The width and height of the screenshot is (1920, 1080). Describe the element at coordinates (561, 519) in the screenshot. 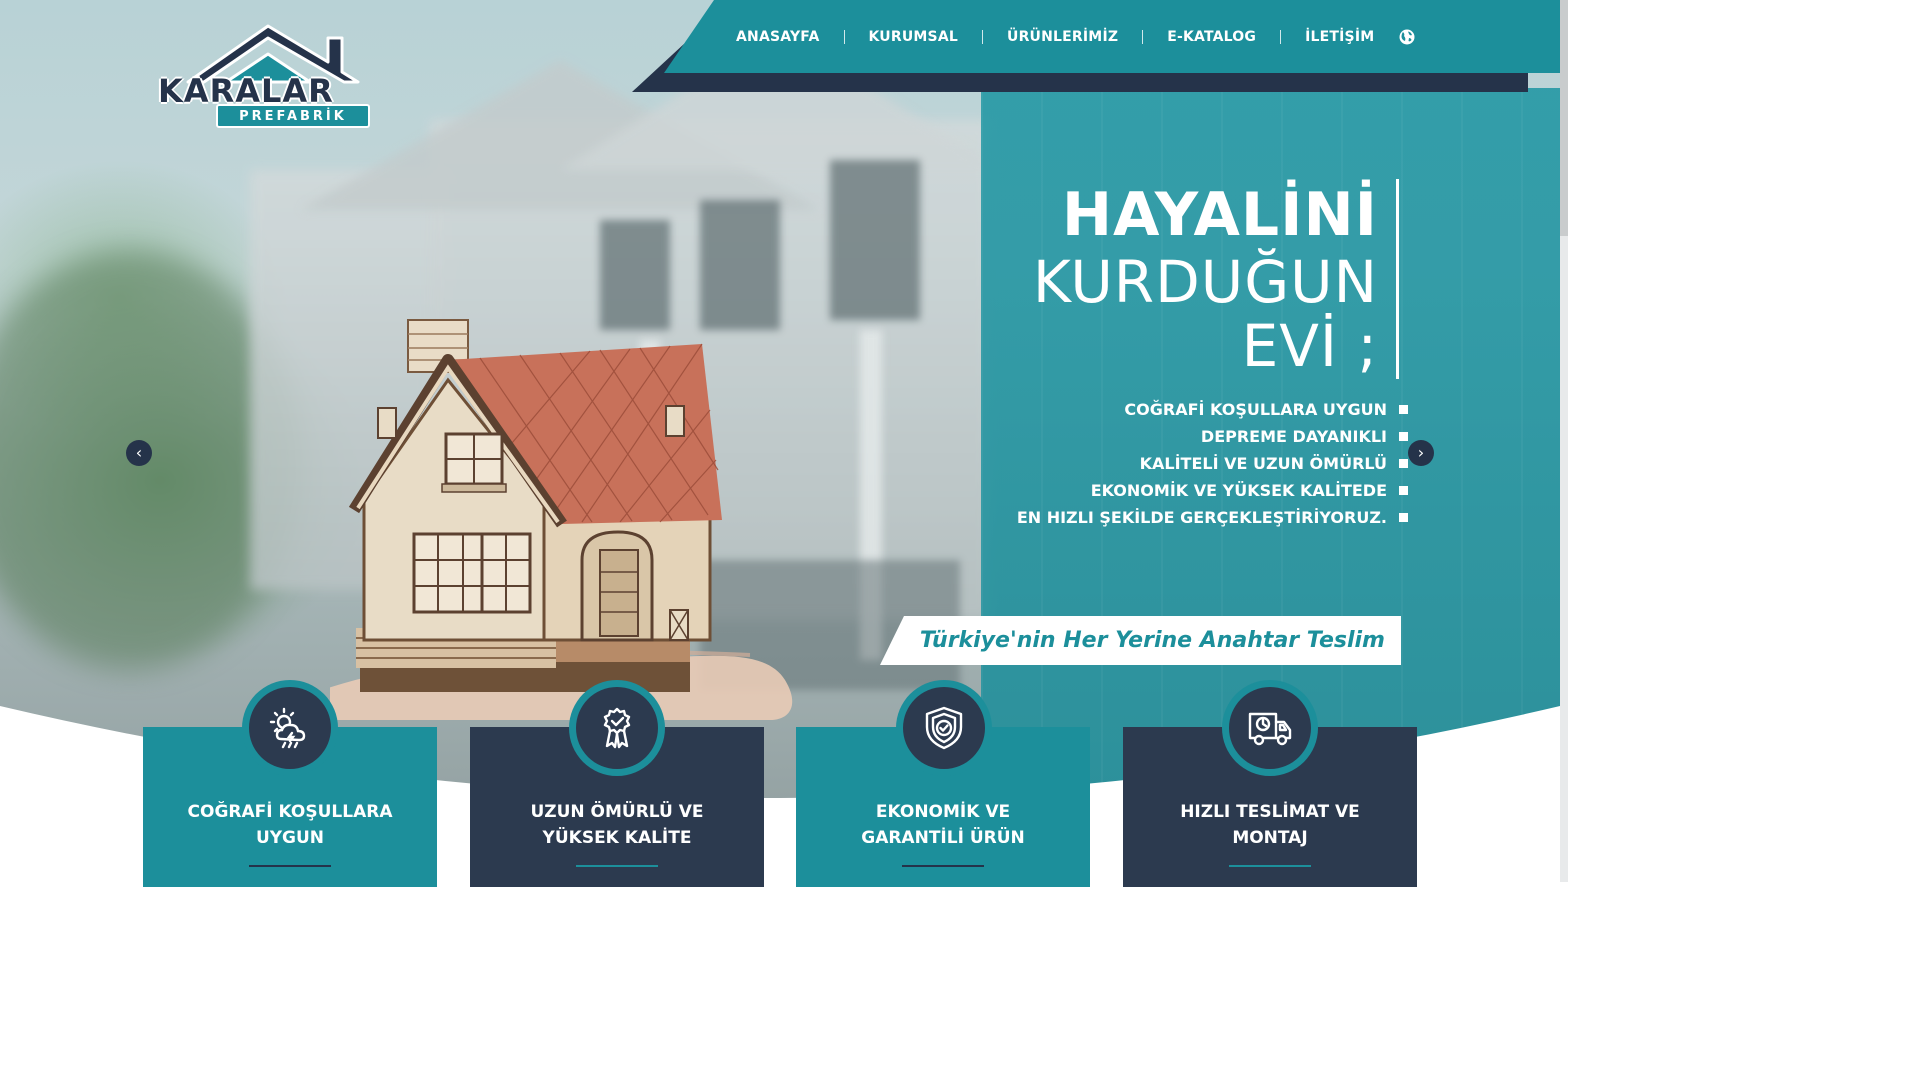

I see `house-model-image` at that location.